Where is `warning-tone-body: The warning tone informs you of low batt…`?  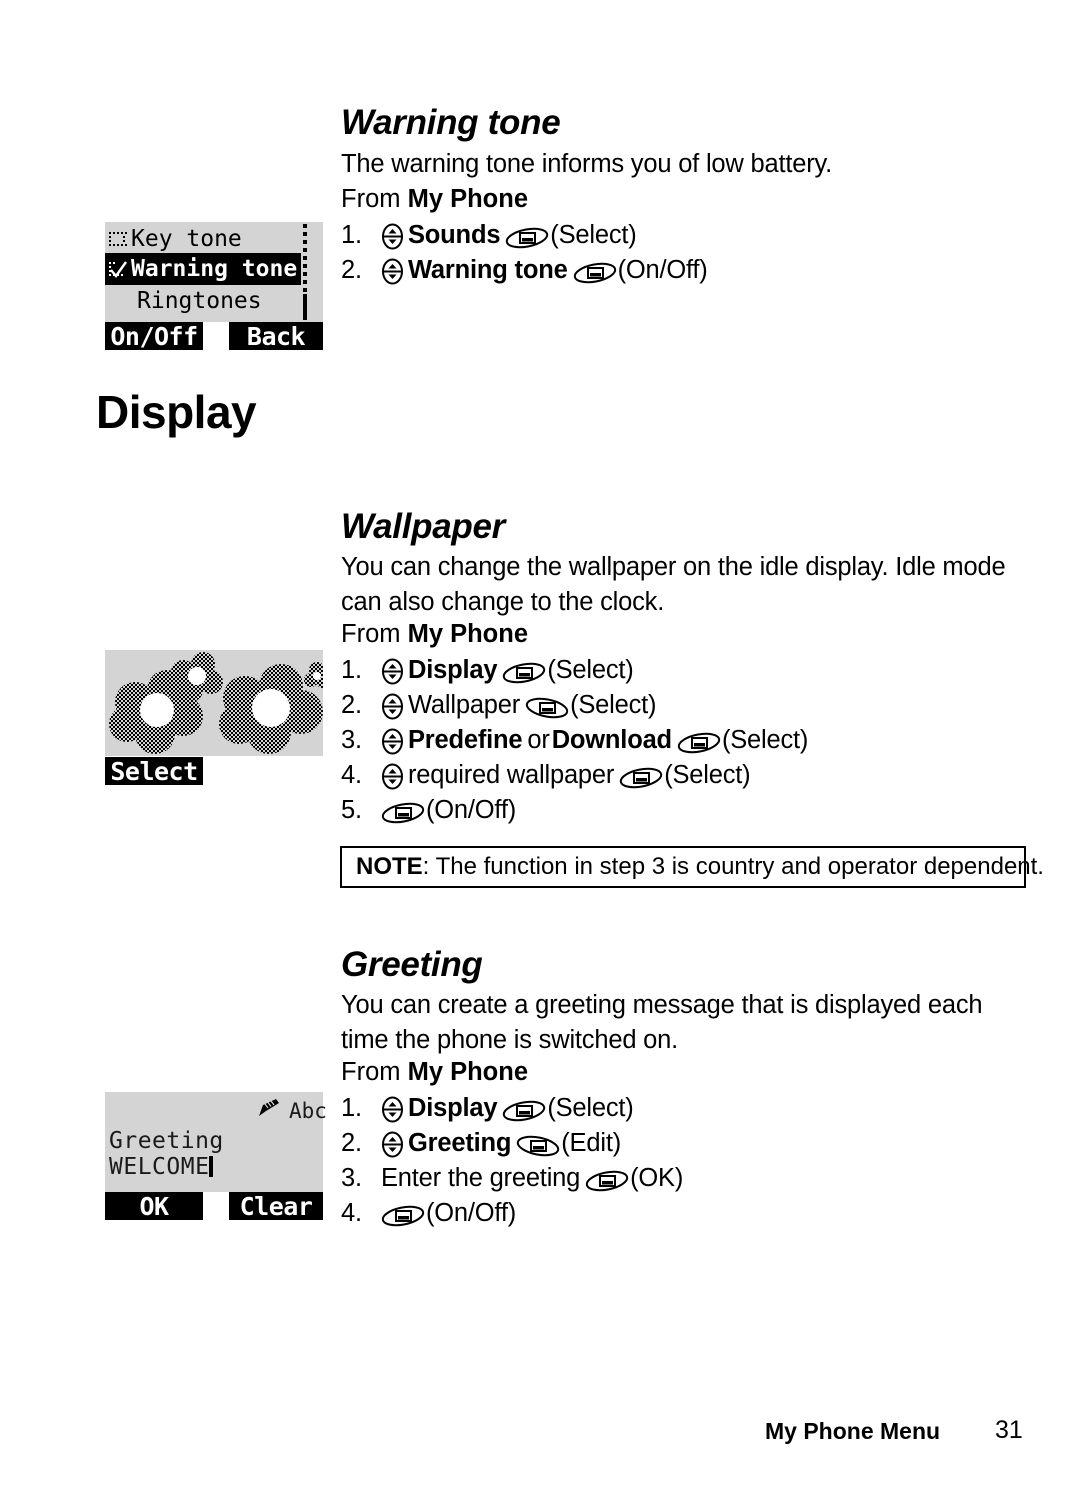 warning-tone-body: The warning tone informs you of low batt… is located at coordinates (587, 164).